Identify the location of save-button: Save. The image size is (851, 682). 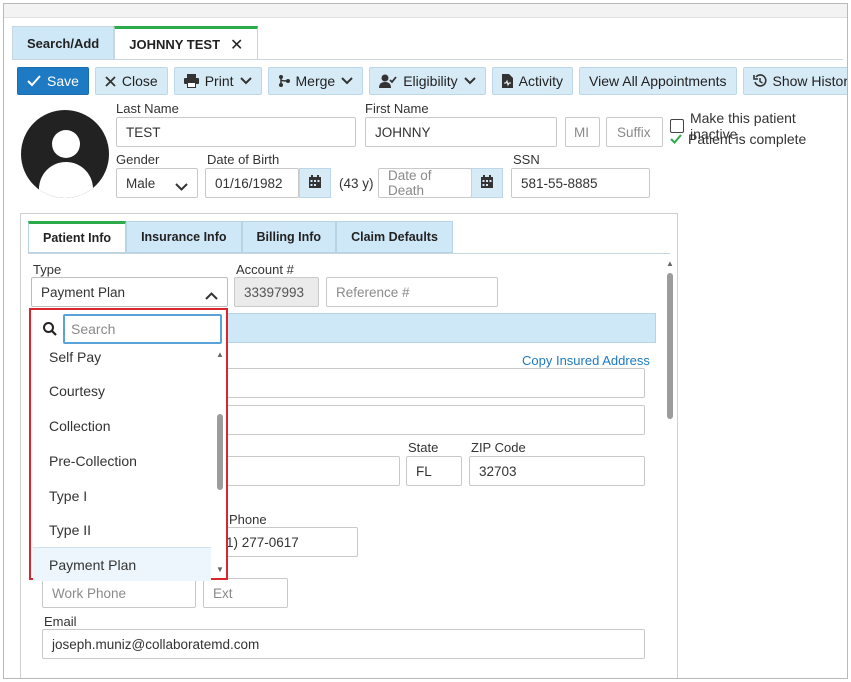
(53, 81).